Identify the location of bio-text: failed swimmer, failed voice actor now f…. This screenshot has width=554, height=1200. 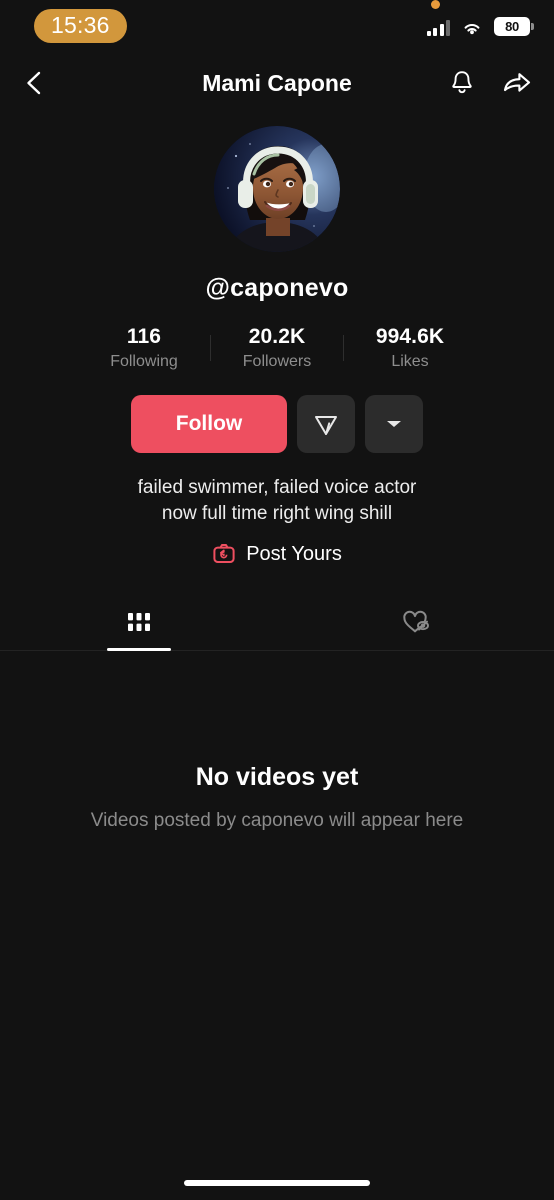
(277, 500).